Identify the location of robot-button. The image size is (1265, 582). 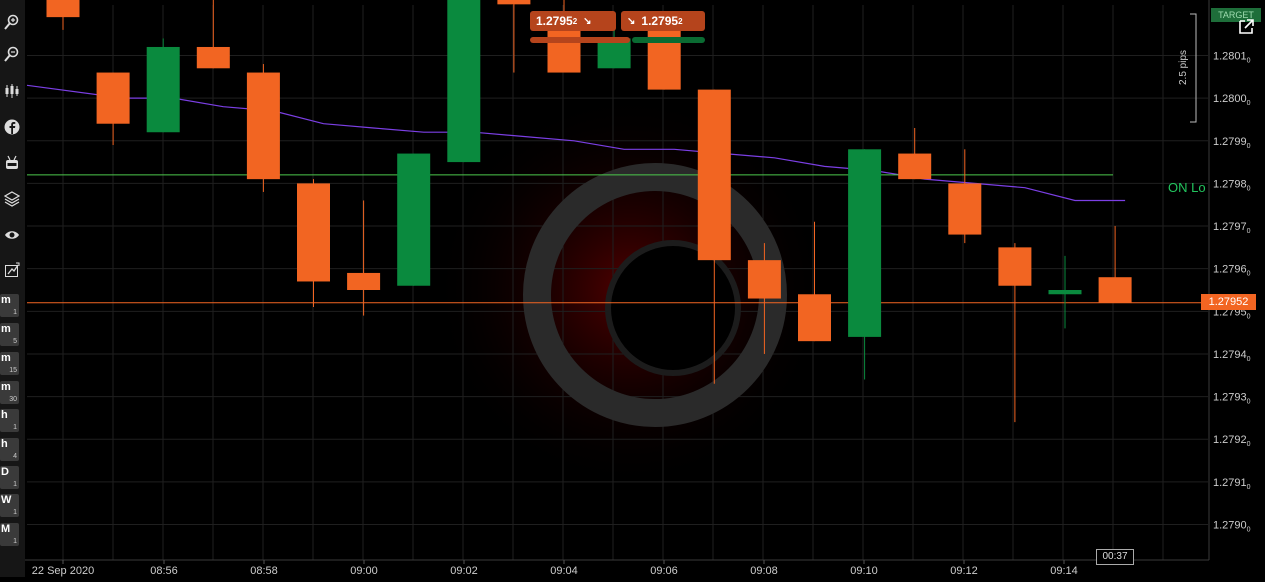
(12, 163).